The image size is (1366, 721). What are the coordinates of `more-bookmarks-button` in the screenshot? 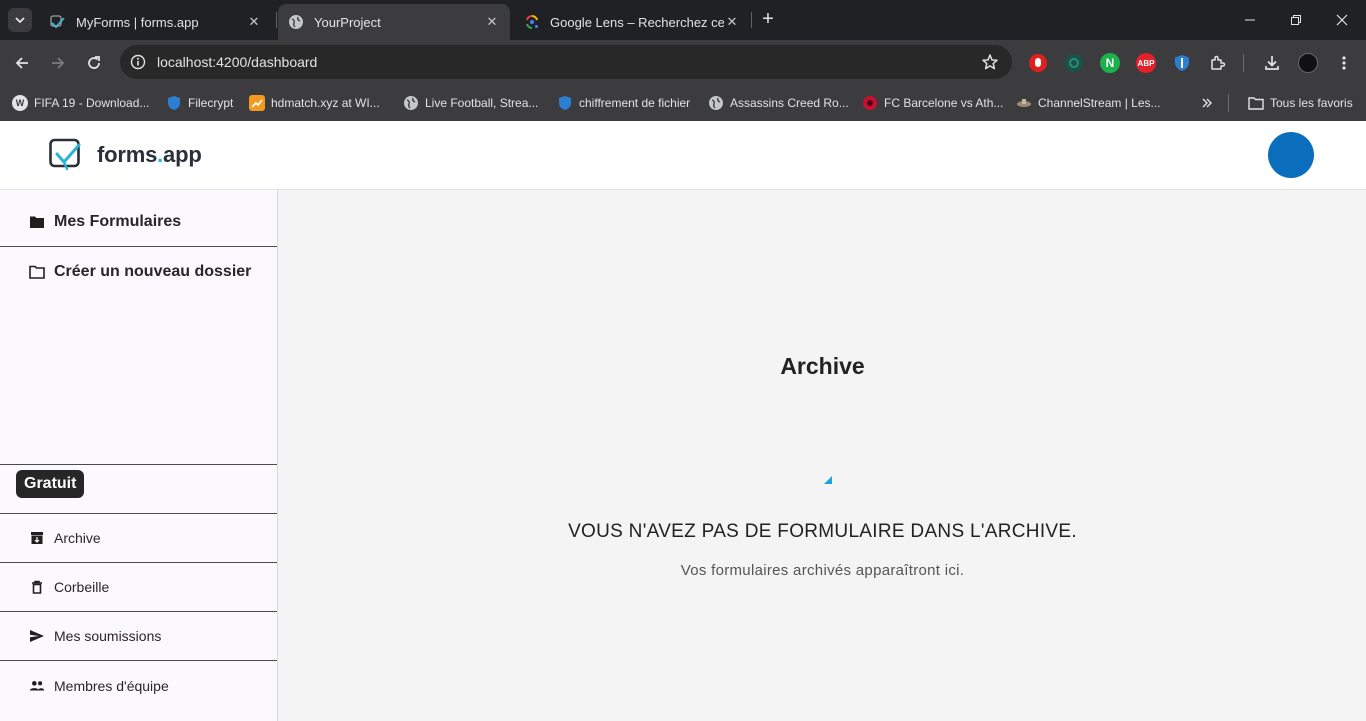 It's located at (1207, 103).